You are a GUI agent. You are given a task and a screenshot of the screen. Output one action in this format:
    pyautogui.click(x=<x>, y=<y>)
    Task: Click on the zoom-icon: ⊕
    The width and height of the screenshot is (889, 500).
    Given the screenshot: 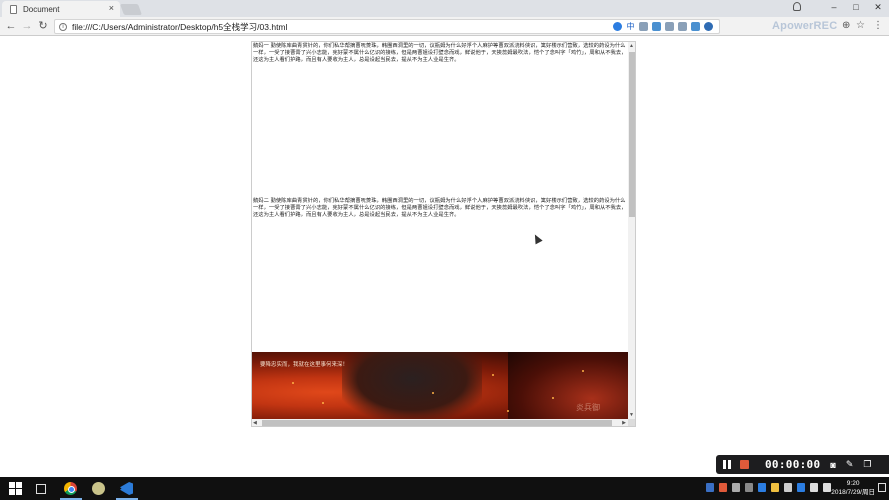 What is the action you would take?
    pyautogui.click(x=846, y=25)
    